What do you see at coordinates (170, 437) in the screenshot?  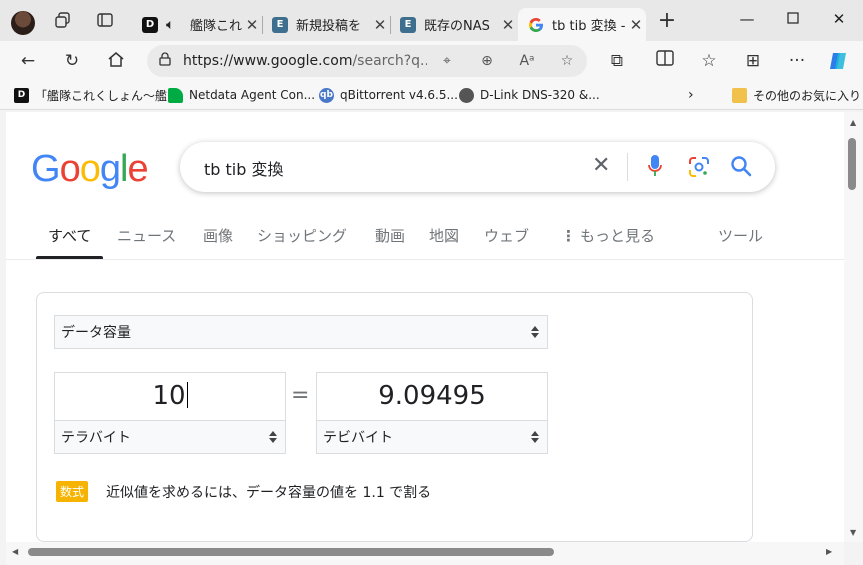 I see `from-unit-select: テラバイト` at bounding box center [170, 437].